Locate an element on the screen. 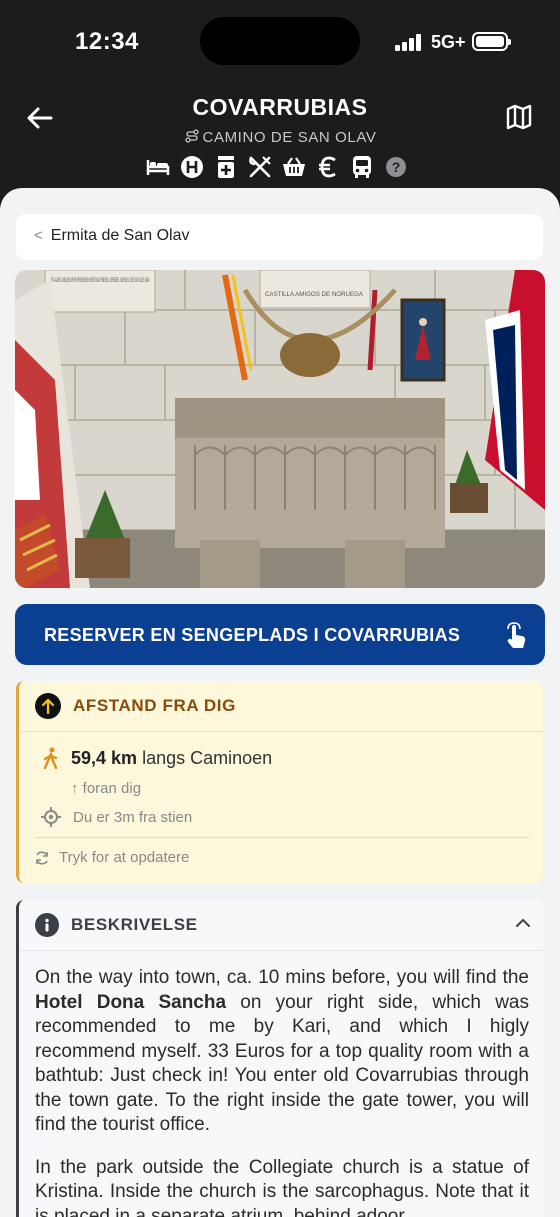  bus-icon is located at coordinates (362, 167).